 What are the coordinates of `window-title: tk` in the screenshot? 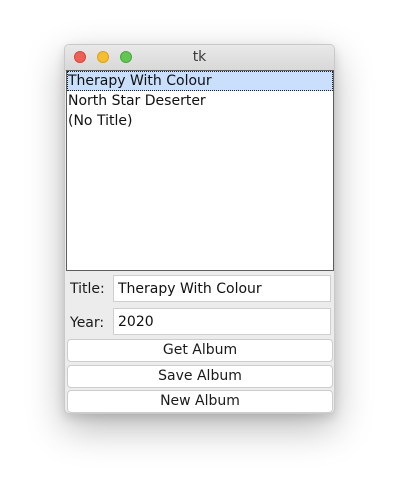 It's located at (199, 57).